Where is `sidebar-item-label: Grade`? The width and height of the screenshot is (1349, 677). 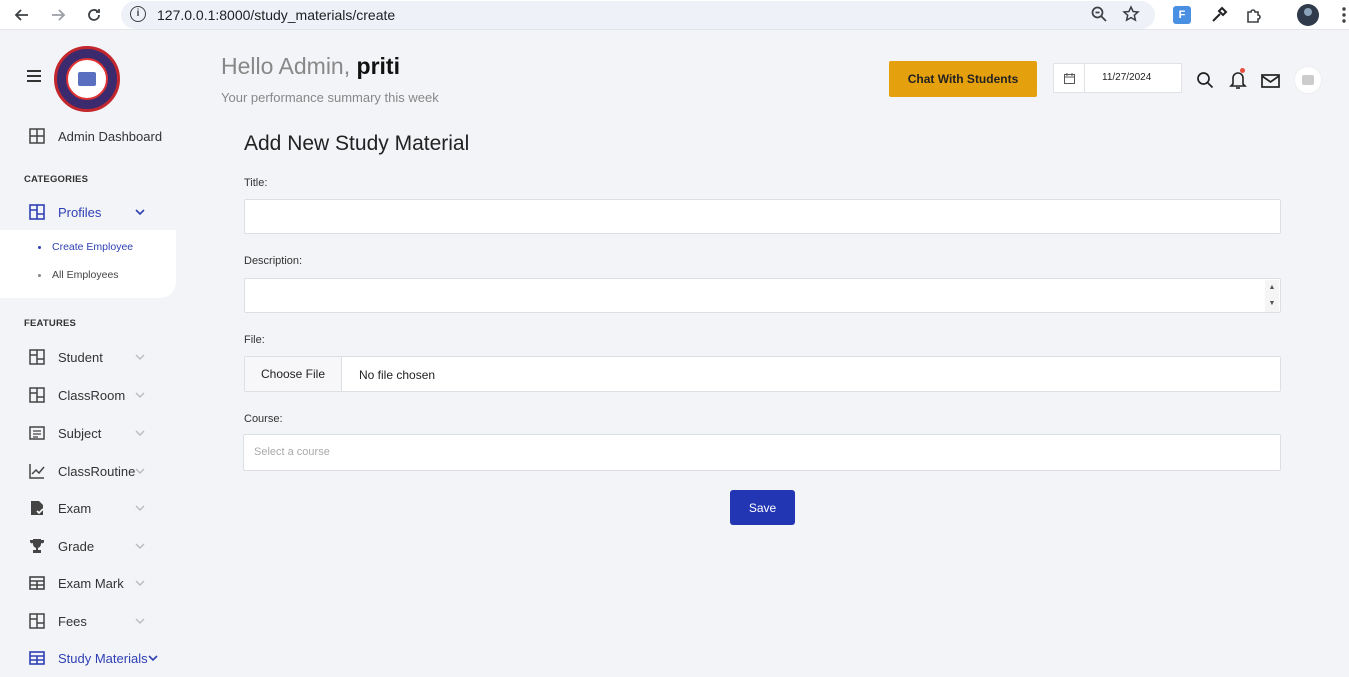 sidebar-item-label: Grade is located at coordinates (76, 546).